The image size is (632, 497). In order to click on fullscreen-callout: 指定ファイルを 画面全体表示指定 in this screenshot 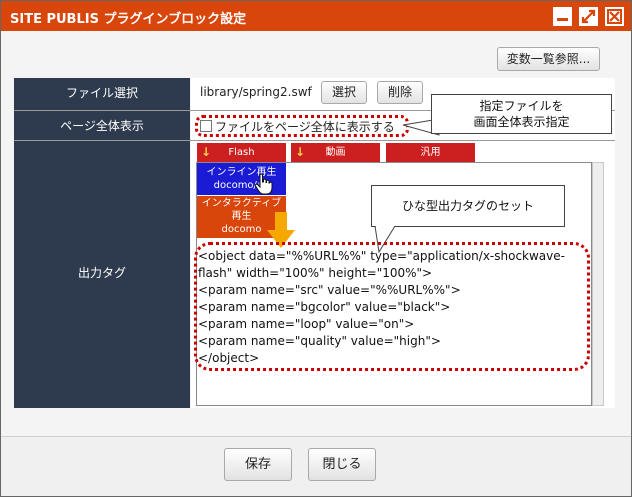, I will do `click(521, 114)`.